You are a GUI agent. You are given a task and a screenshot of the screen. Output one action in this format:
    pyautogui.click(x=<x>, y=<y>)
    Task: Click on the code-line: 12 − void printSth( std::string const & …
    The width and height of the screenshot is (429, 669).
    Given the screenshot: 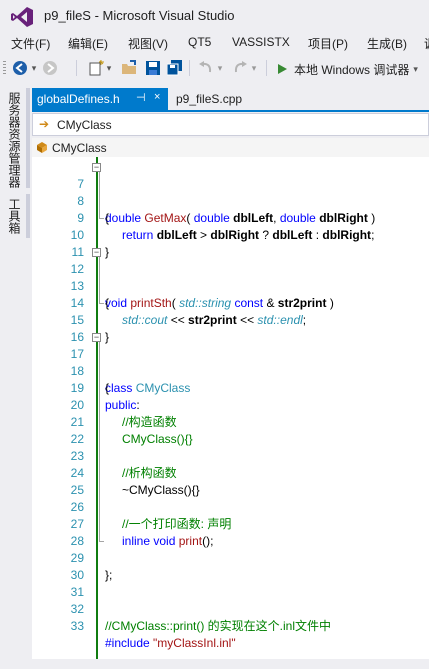 What is the action you would take?
    pyautogui.click(x=230, y=277)
    